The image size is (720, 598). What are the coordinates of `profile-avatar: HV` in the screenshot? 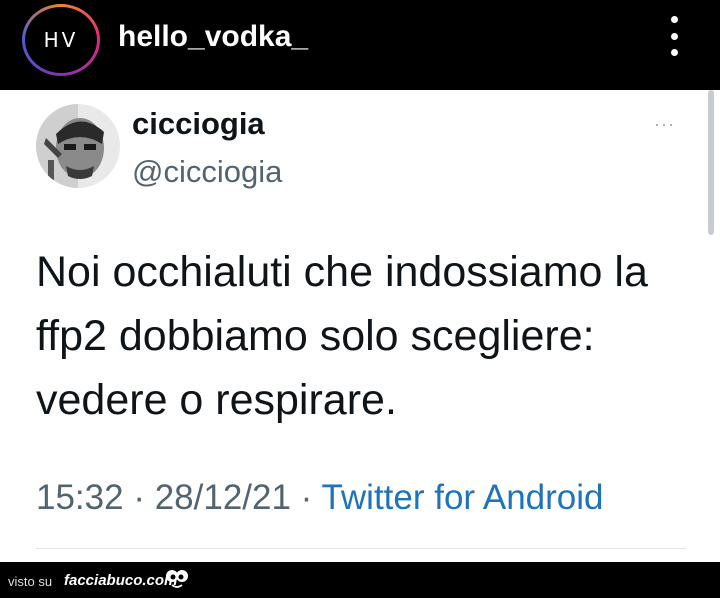 It's located at (61, 40).